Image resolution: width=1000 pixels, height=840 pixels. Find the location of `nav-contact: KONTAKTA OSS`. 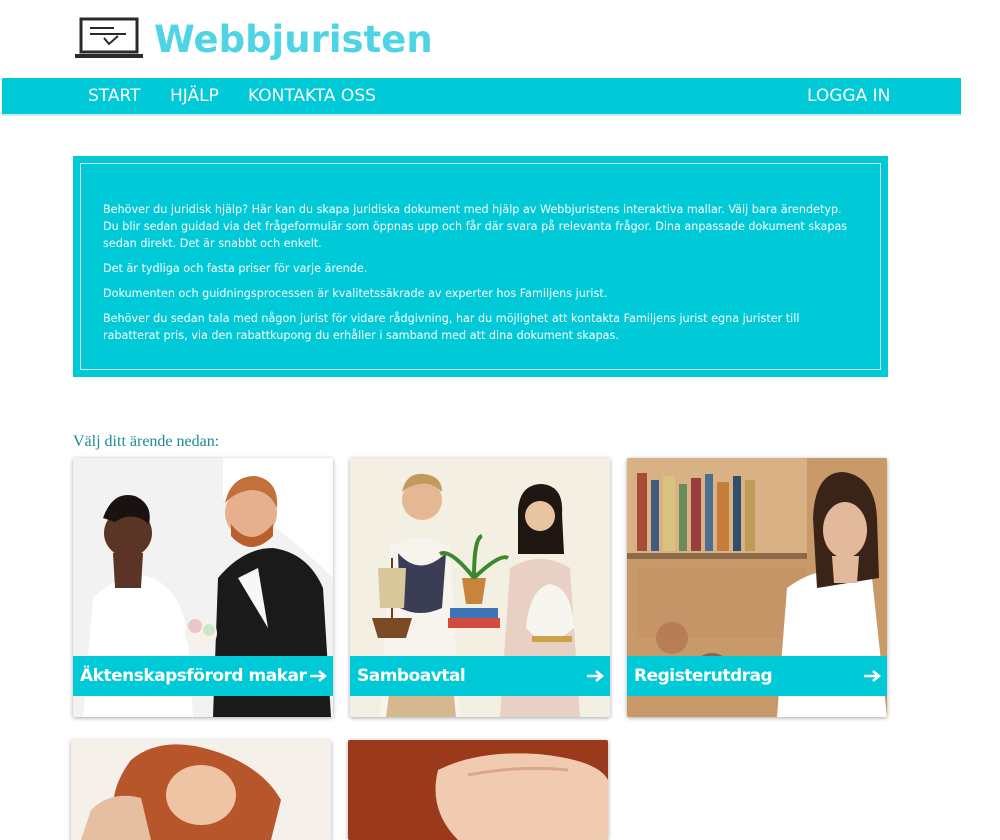

nav-contact: KONTAKTA OSS is located at coordinates (312, 96).